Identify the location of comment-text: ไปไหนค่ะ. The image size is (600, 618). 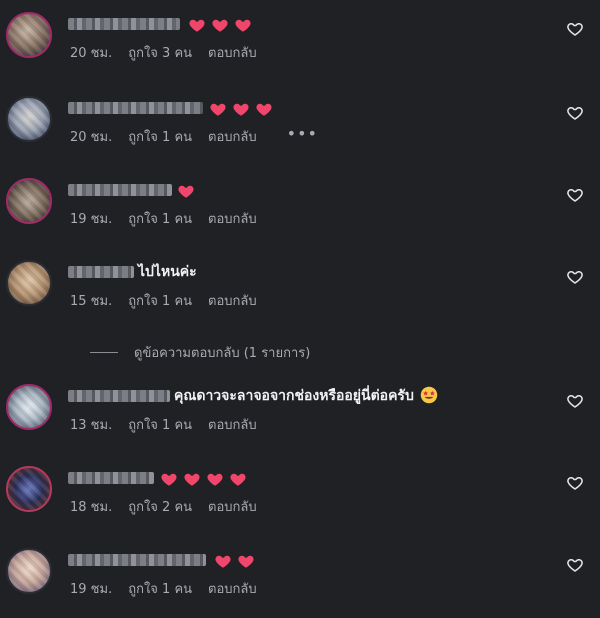
(167, 272).